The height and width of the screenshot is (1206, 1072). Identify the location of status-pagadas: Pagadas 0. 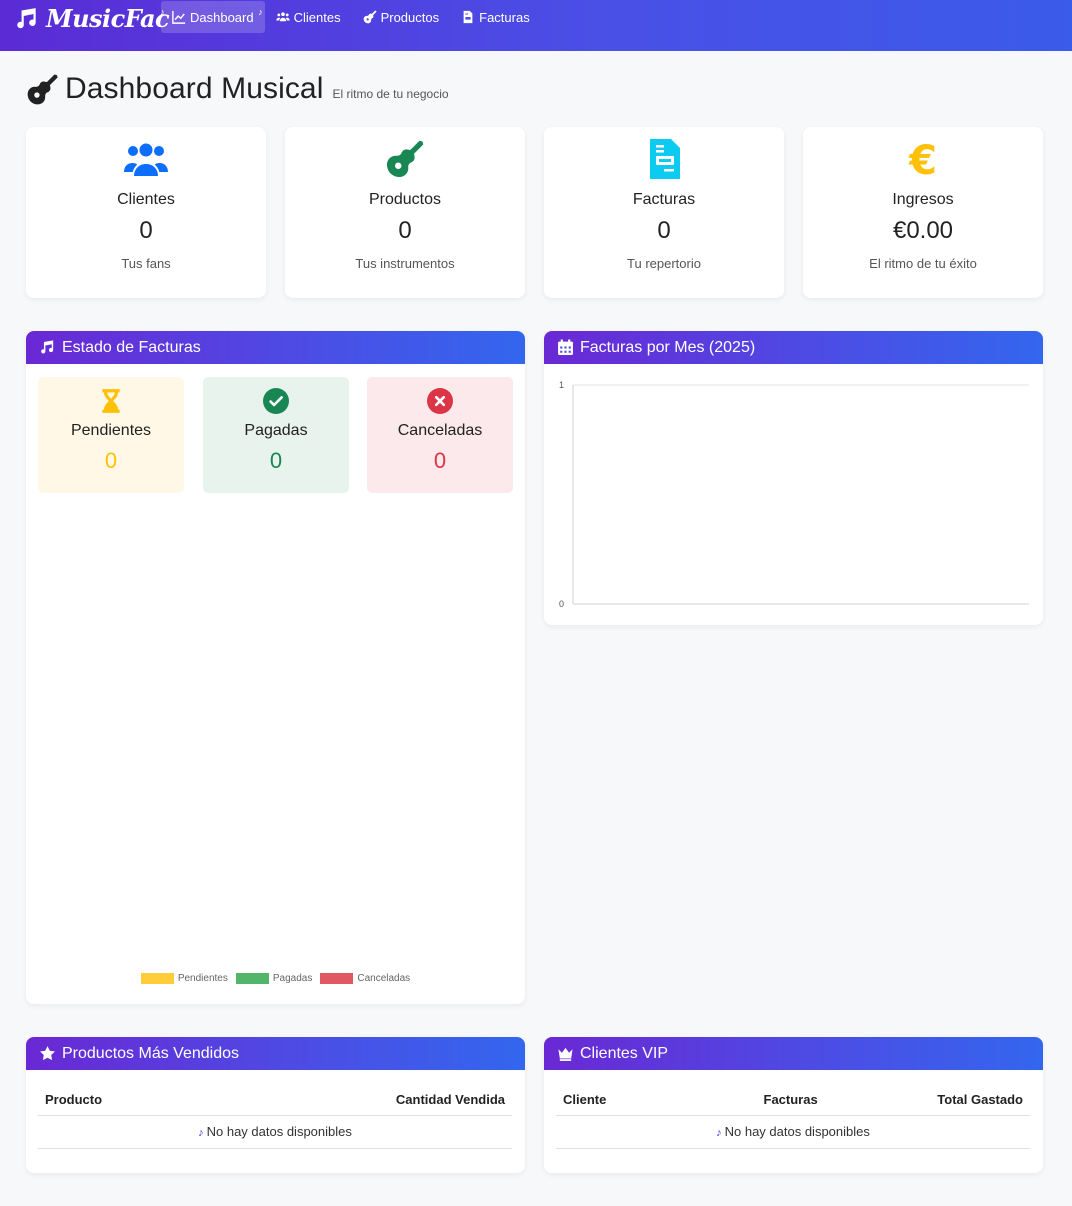
(276, 435).